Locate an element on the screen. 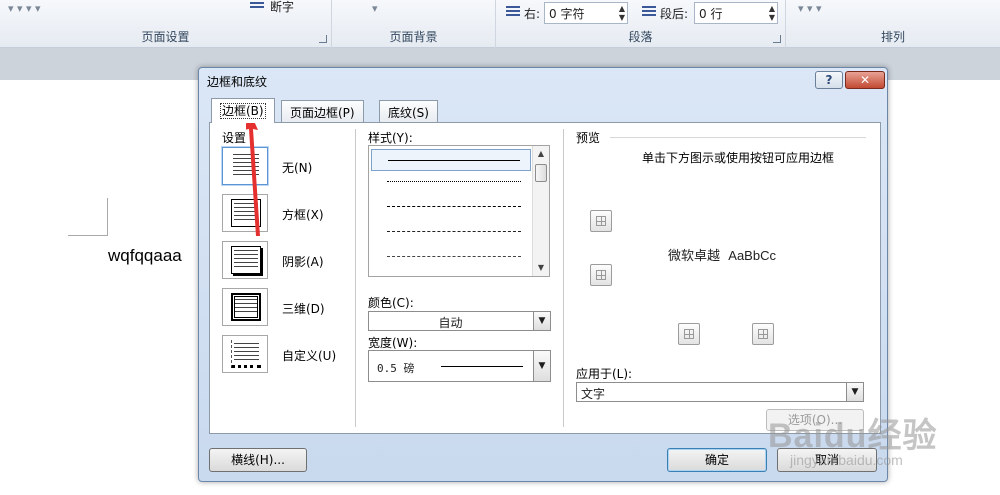  indent-right-icon is located at coordinates (513, 12).